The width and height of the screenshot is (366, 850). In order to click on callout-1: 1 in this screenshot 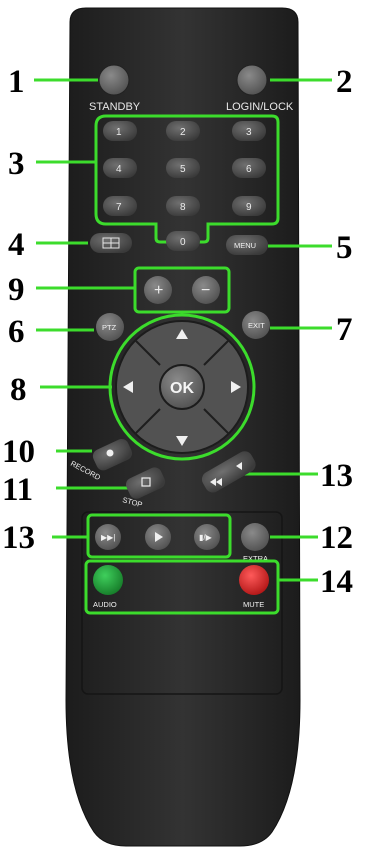, I will do `click(16, 82)`.